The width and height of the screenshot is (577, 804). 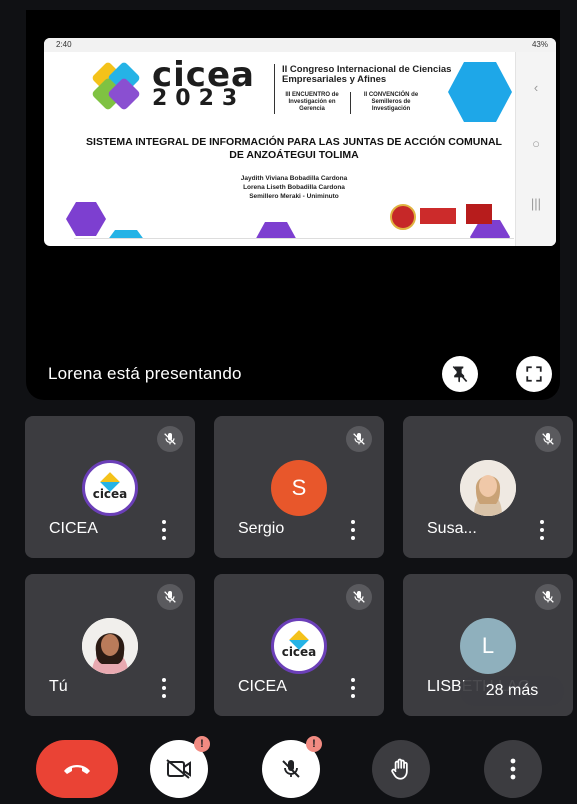 I want to click on camera-toggle-button: !, so click(x=180, y=767).